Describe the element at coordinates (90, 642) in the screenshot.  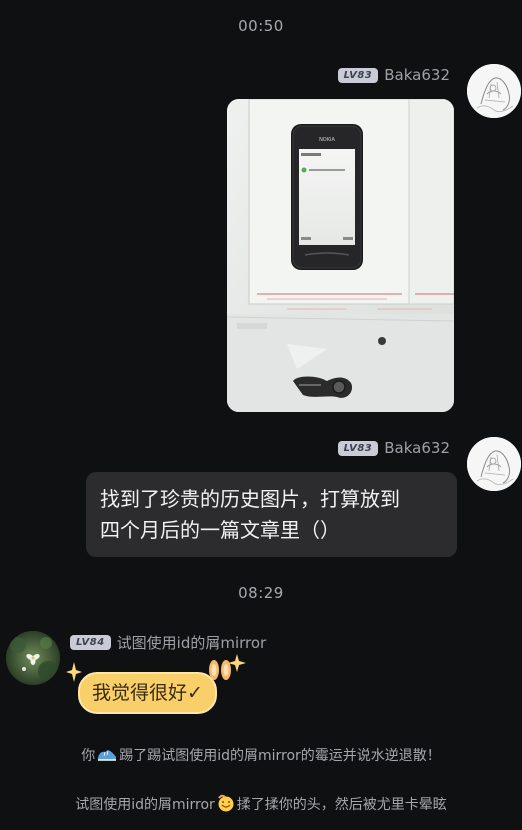
I see `level-badge: LV84` at that location.